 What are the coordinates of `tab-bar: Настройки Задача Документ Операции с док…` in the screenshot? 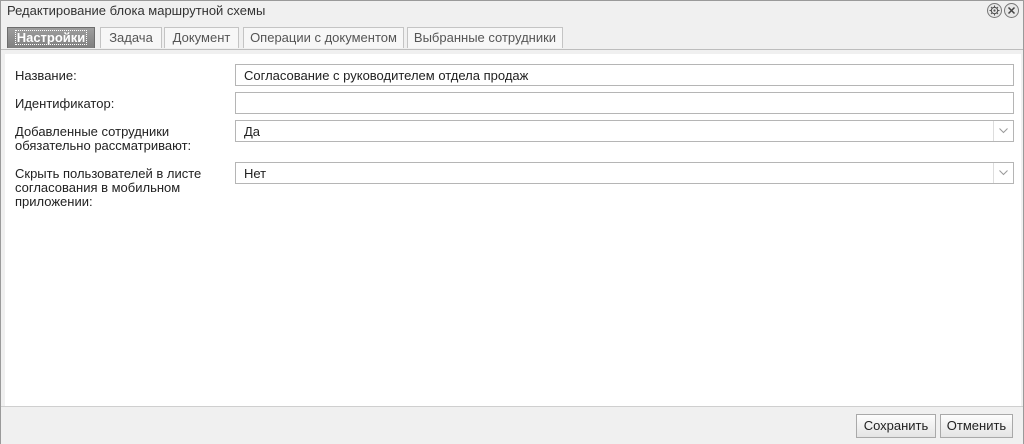 It's located at (512, 35).